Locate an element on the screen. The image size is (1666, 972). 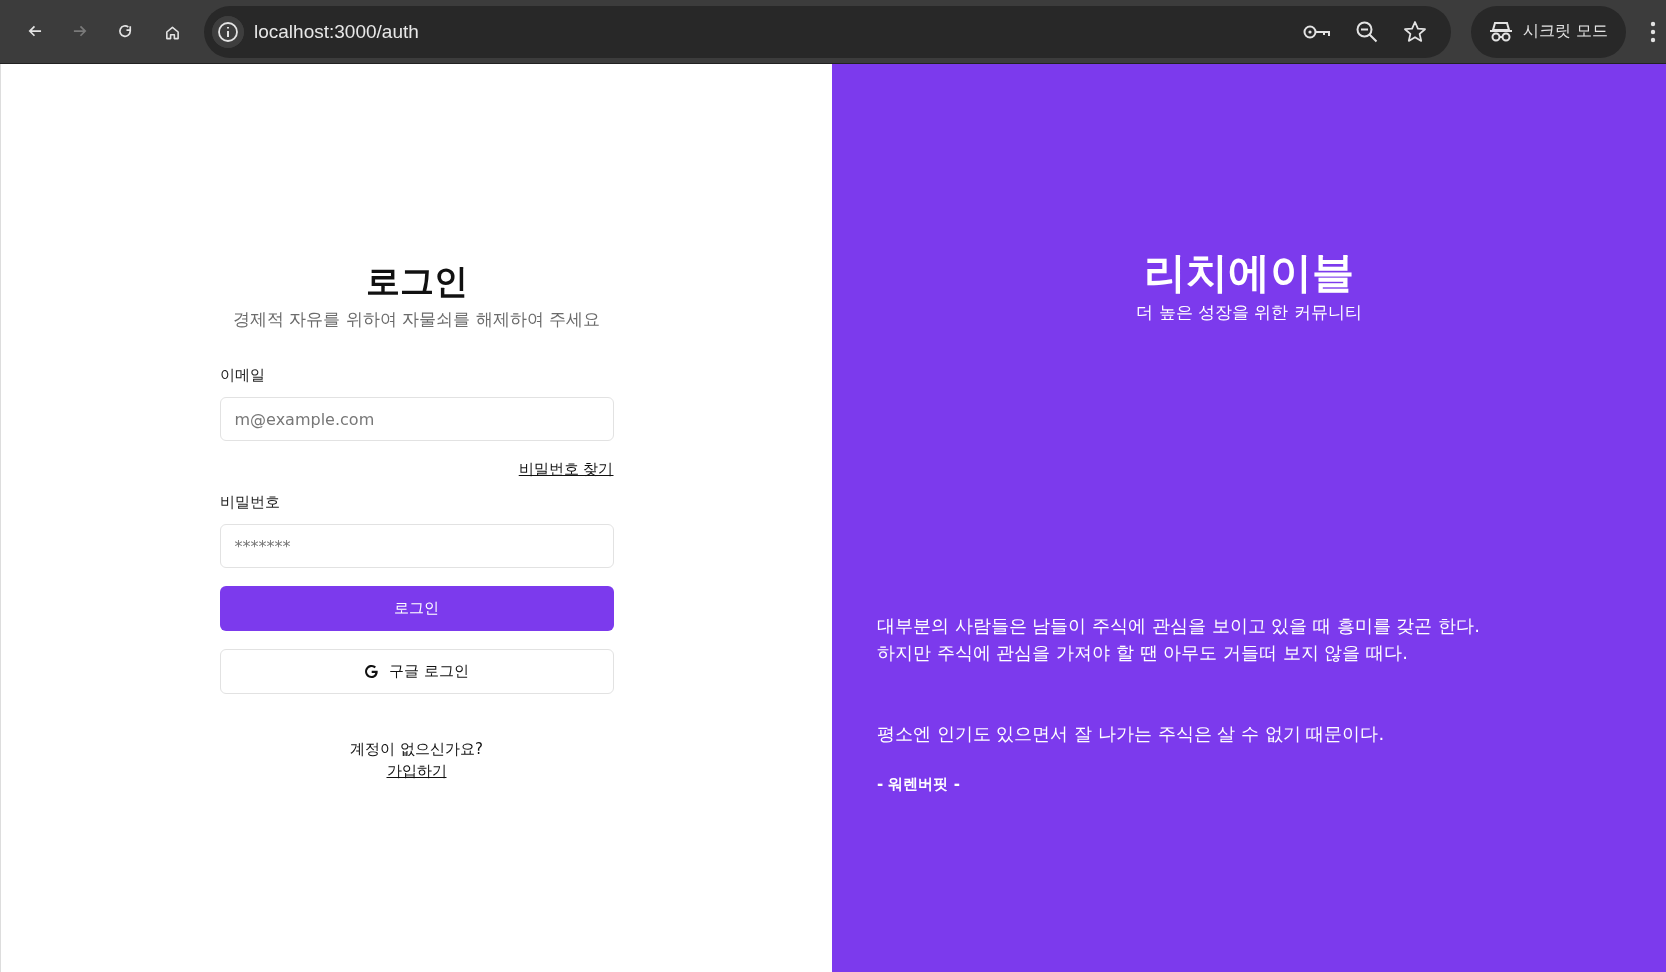
incognito-icon is located at coordinates (1500, 31).